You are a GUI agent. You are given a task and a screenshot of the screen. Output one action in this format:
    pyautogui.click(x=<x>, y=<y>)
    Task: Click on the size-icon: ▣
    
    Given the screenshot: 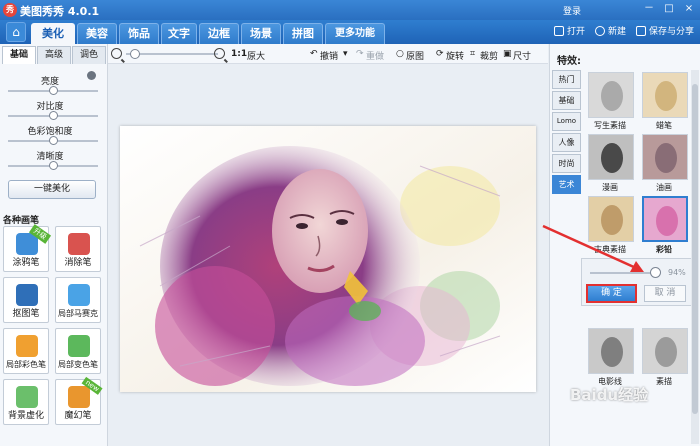 What is the action you would take?
    pyautogui.click(x=507, y=54)
    